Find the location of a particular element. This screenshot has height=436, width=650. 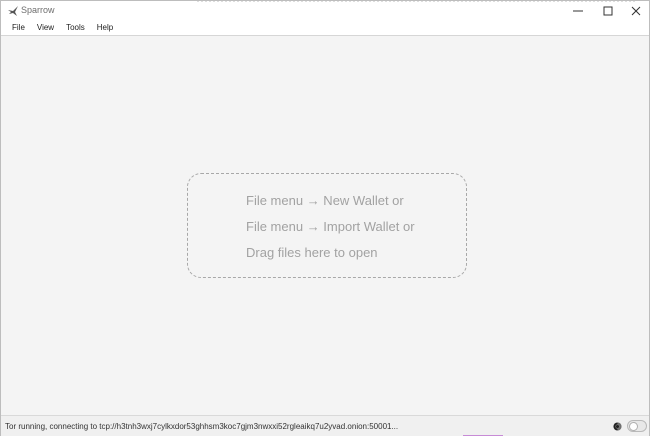

menu-file: File is located at coordinates (18, 28).